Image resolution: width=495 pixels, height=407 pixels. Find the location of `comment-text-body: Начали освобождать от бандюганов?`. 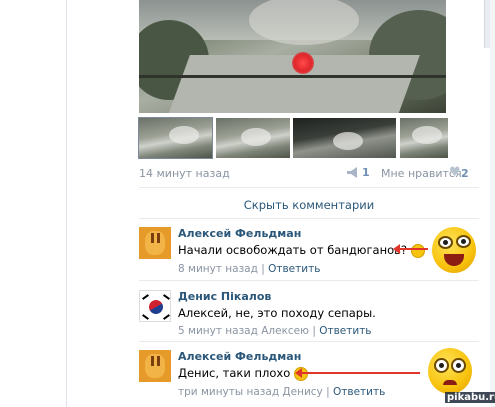

comment-text-body: Начали освобождать от бандюганов? is located at coordinates (293, 250).